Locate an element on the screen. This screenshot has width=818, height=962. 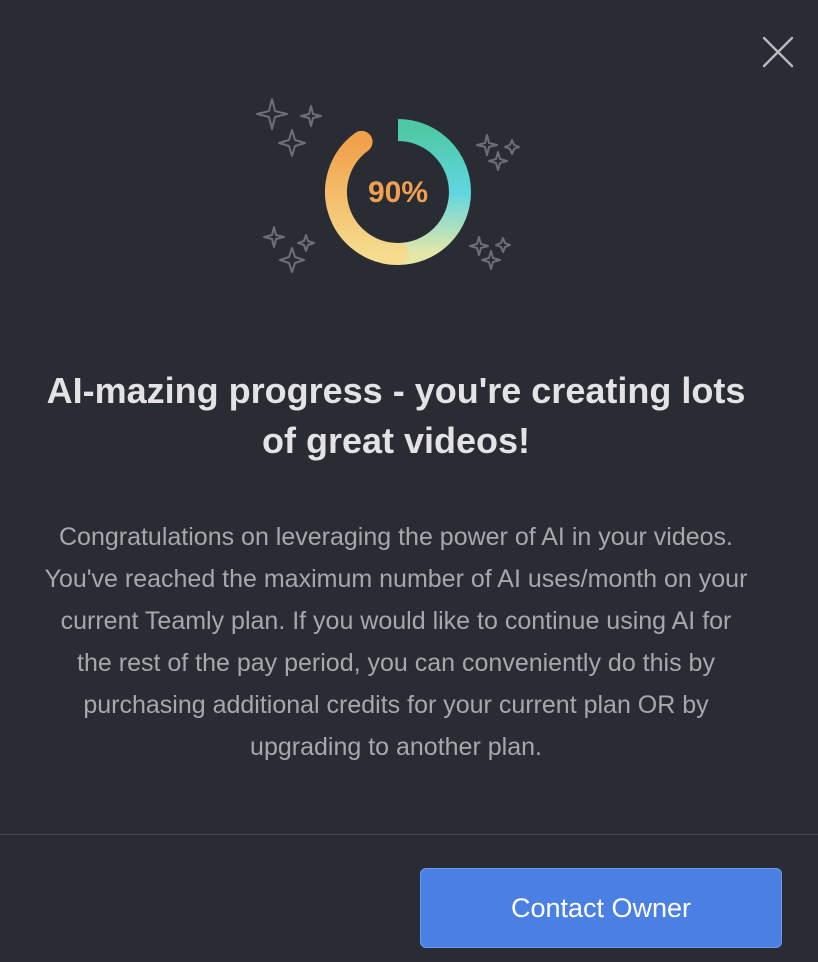
contact-owner-button: Contact Owner is located at coordinates (601, 908).